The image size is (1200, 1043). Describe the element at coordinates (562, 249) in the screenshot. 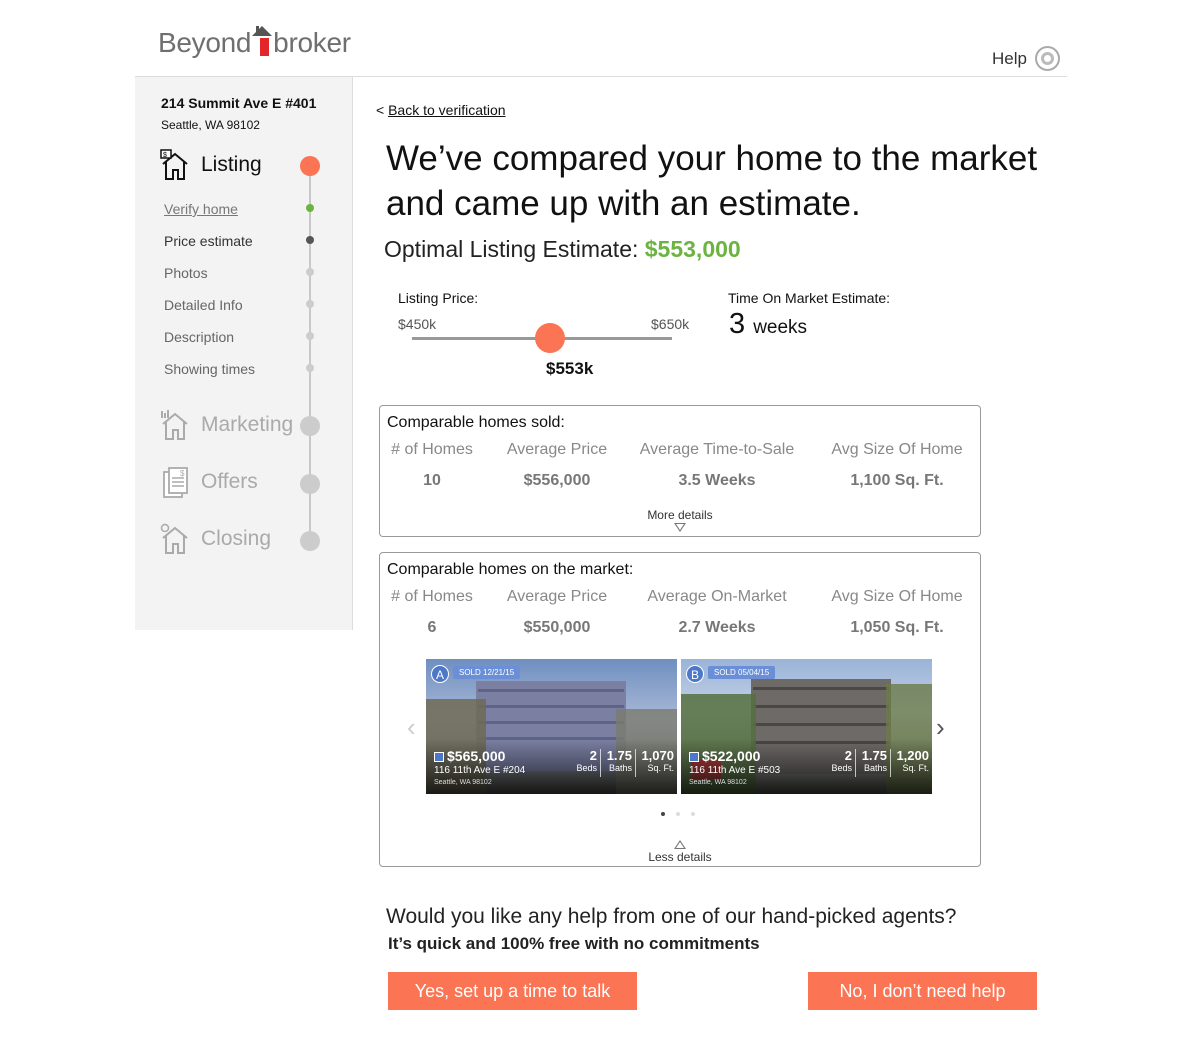

I see `optimal-estimate: Optimal Listing Estimate: $553,000` at that location.